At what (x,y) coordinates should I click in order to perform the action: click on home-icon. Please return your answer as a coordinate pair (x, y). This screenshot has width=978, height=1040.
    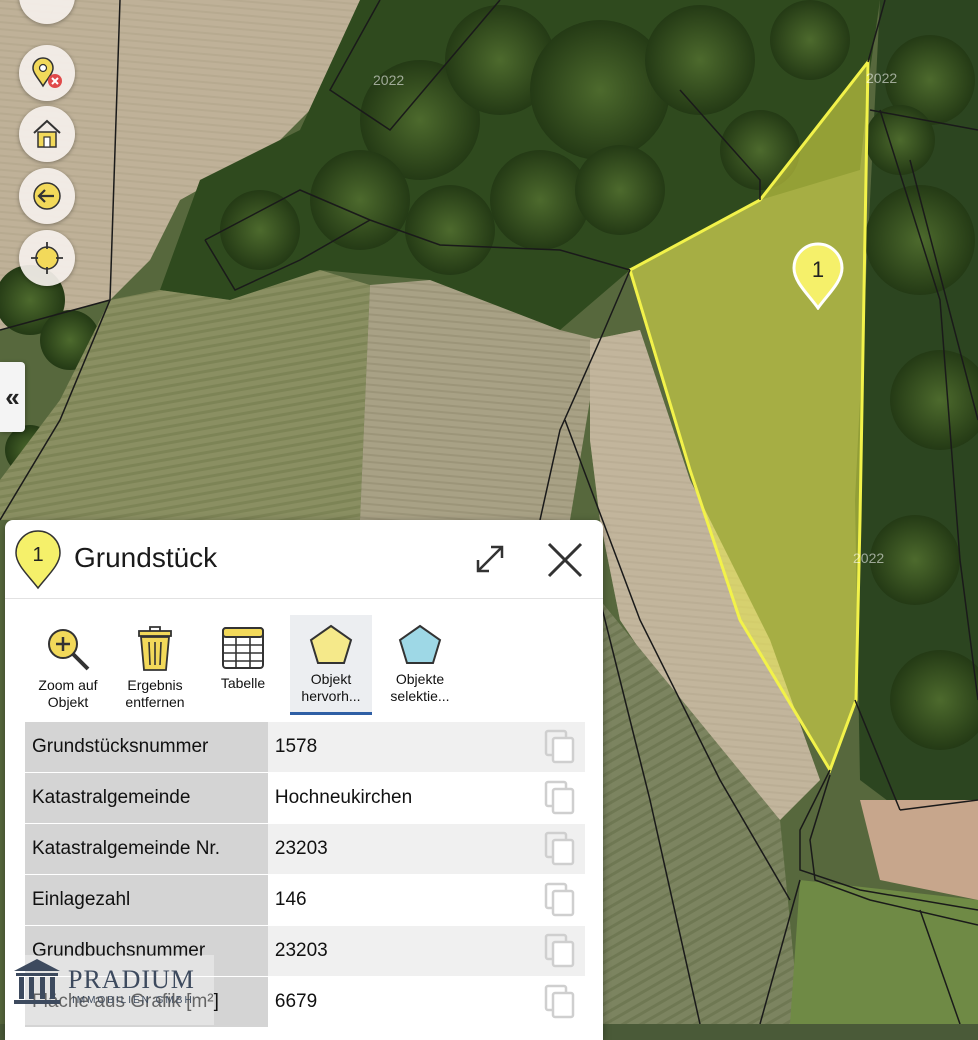
    Looking at the image, I should click on (47, 133).